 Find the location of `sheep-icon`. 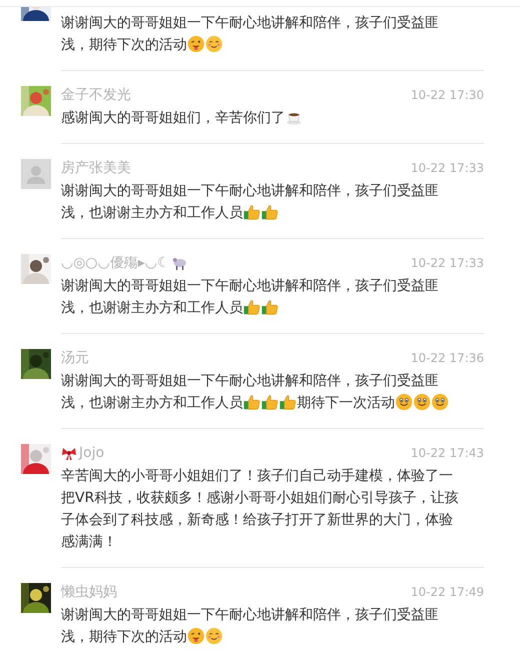

sheep-icon is located at coordinates (180, 263).